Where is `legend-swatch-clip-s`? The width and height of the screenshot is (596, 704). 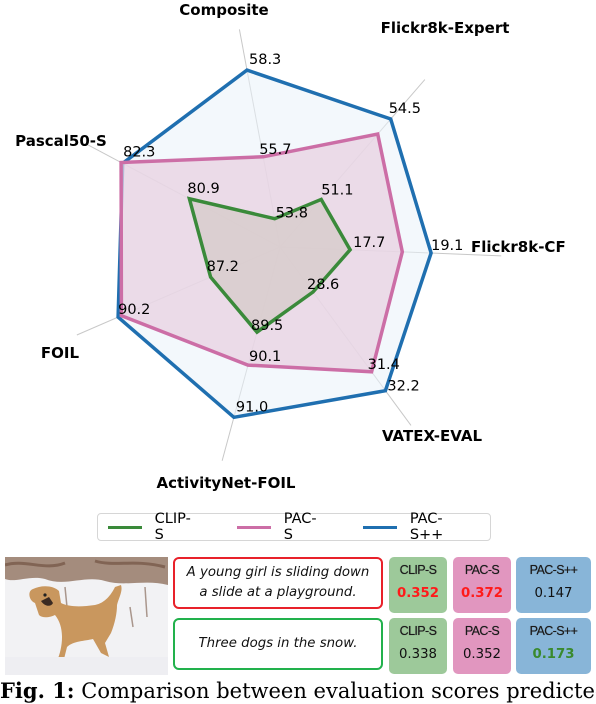
legend-swatch-clip-s is located at coordinates (125, 527).